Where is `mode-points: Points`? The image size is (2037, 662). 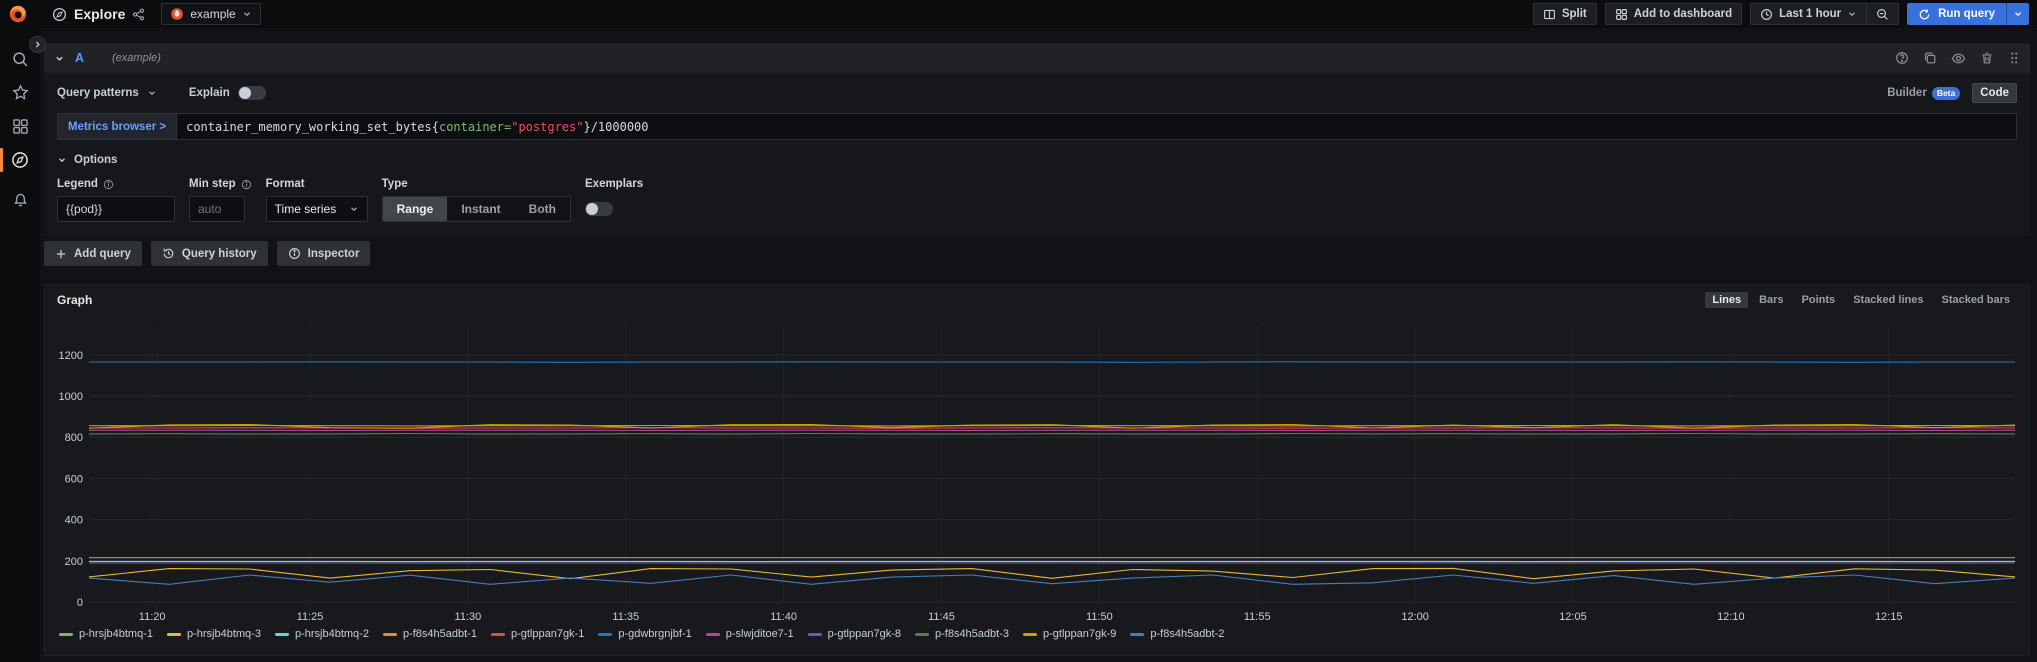 mode-points: Points is located at coordinates (1819, 300).